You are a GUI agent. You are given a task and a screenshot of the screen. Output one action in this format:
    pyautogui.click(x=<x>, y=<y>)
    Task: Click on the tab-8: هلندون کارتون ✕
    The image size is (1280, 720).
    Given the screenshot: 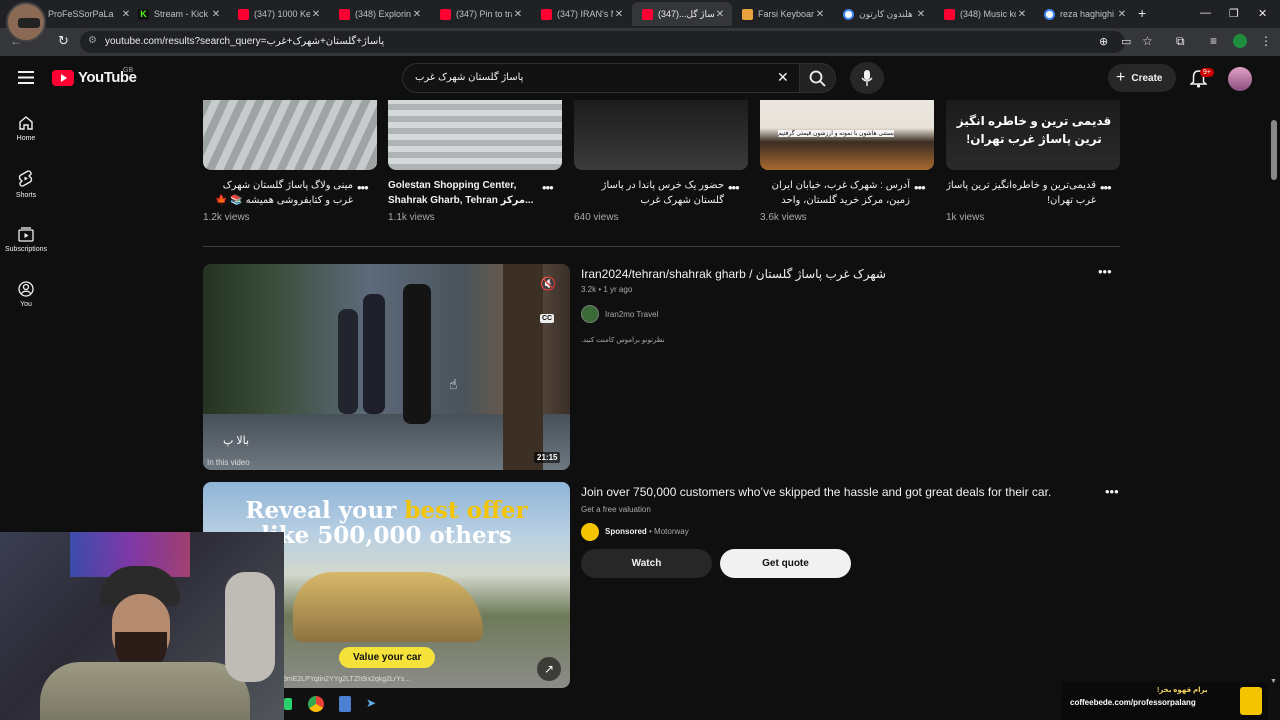 What is the action you would take?
    pyautogui.click(x=883, y=14)
    